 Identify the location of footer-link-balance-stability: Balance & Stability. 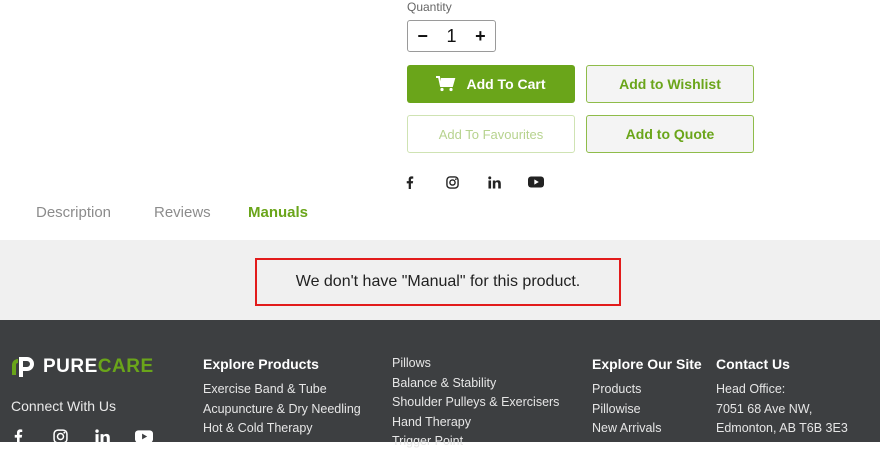
(475, 384).